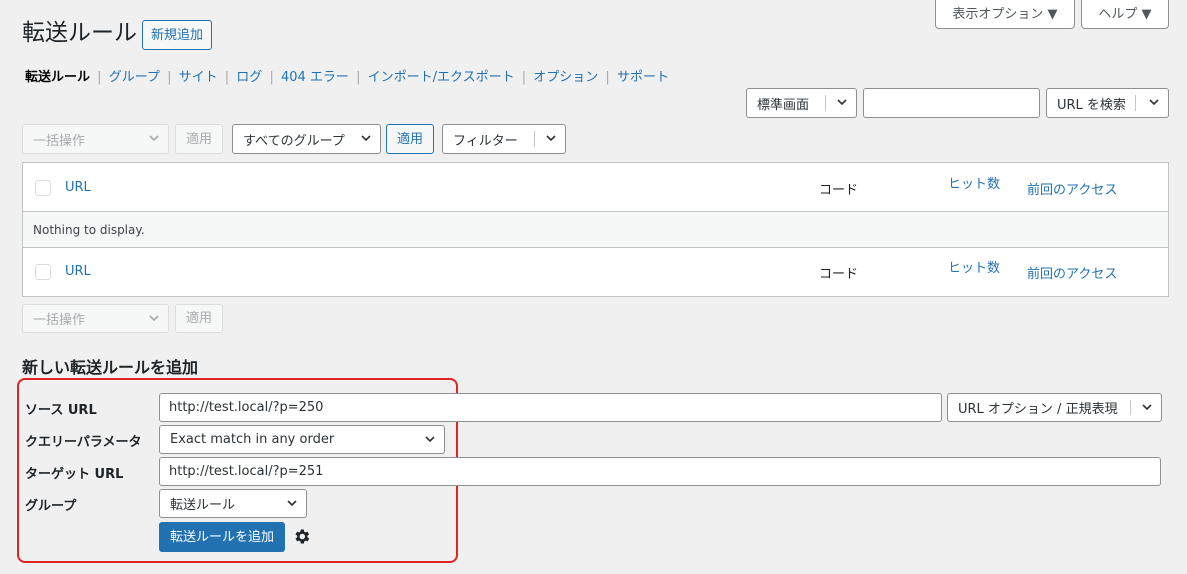  Describe the element at coordinates (1125, 14) in the screenshot. I see `help-button: ヘルプ ▼` at that location.